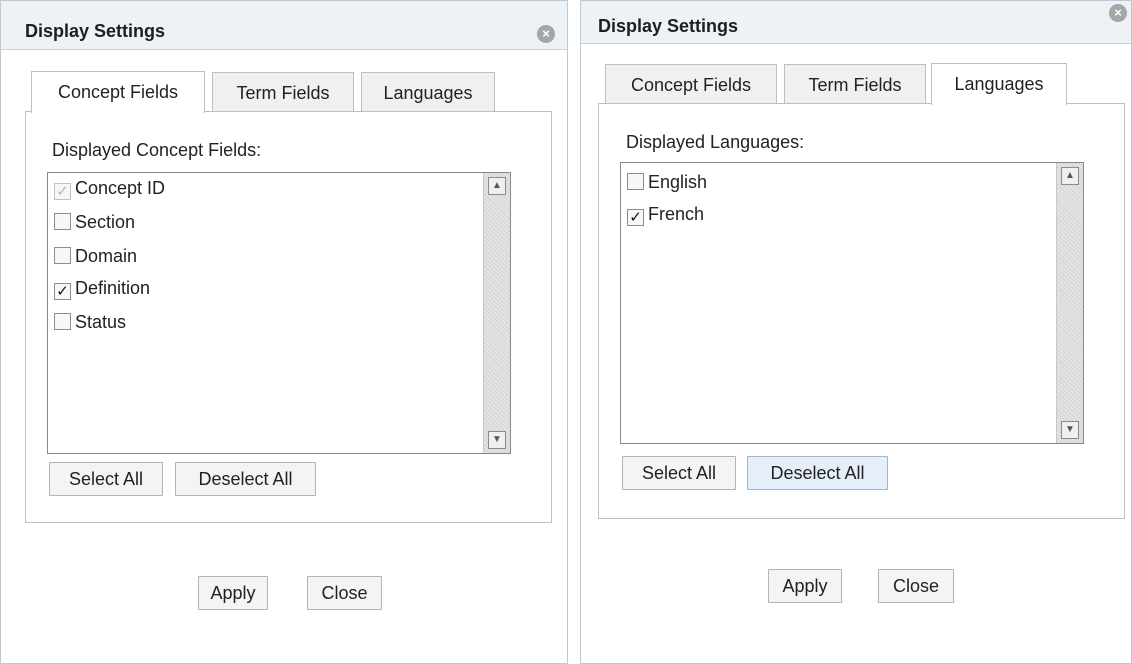 The width and height of the screenshot is (1132, 664). I want to click on checkbox-status, so click(62, 321).